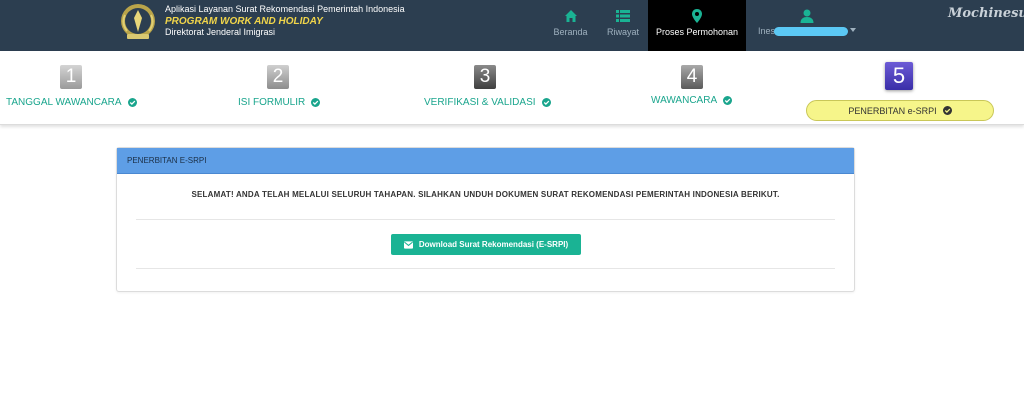 This screenshot has height=408, width=1024. What do you see at coordinates (493, 244) in the screenshot?
I see `download-button-label: Download Surat Rekomendasi (E-SRPI)` at bounding box center [493, 244].